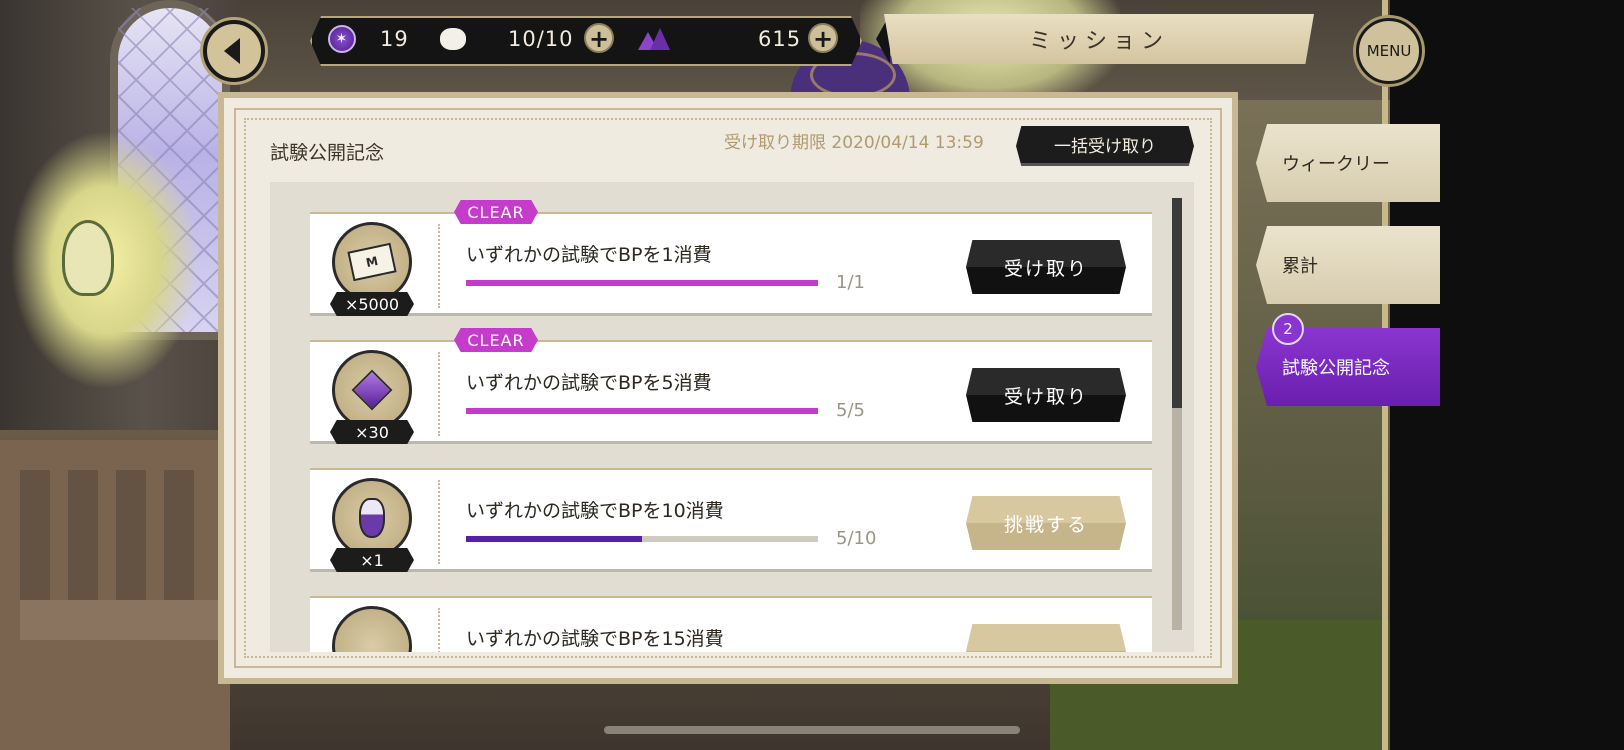 Image resolution: width=1624 pixels, height=750 pixels. Describe the element at coordinates (541, 39) in the screenshot. I see `stamina-count: 10/10` at that location.